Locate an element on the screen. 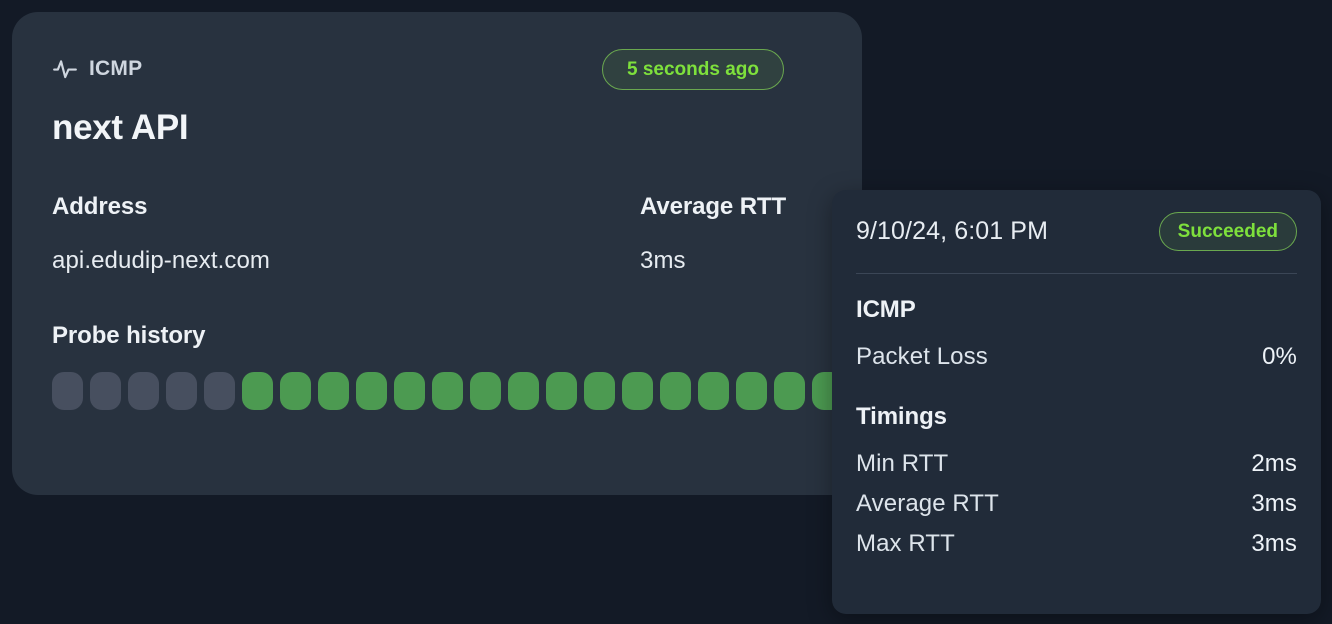 The height and width of the screenshot is (624, 1332). metric-average-rtt: Average RTT 3ms is located at coordinates (713, 234).